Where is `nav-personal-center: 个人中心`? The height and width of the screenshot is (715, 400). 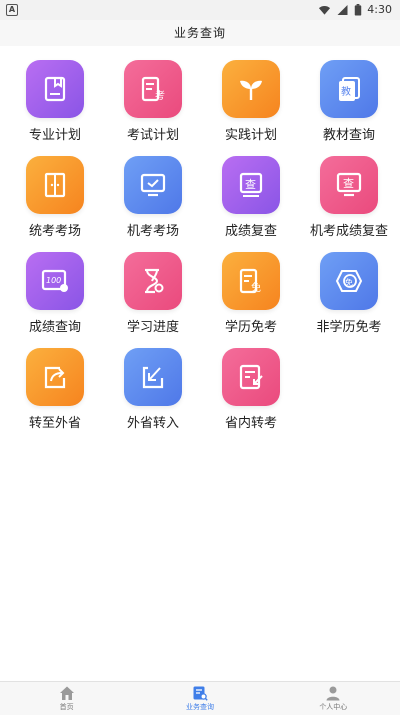
nav-personal-center: 个人中心 is located at coordinates (333, 698).